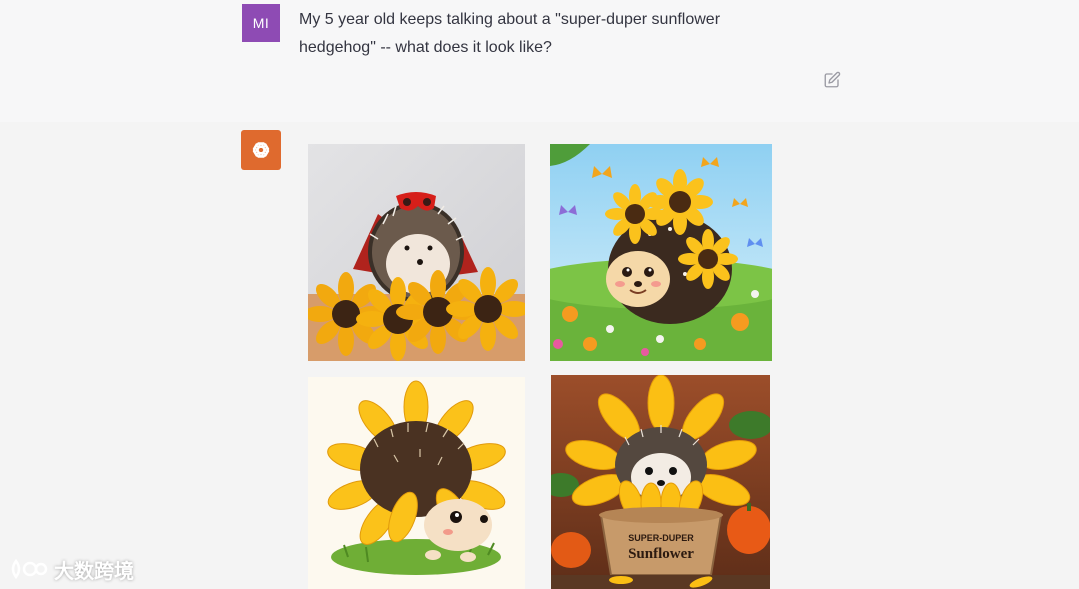  I want to click on generated-image-4: SUPER-DUPER Sunflower, so click(660, 482).